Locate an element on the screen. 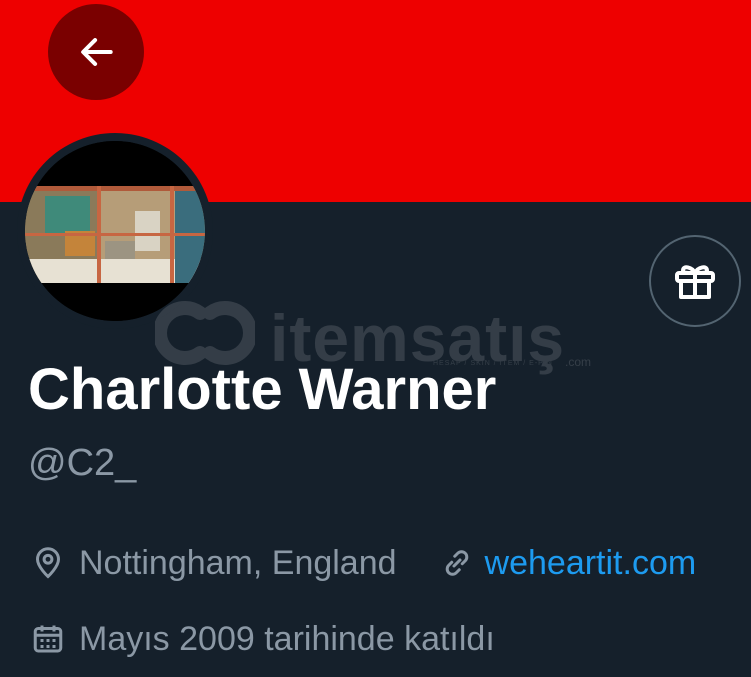 This screenshot has height=677, width=751. calendar-icon is located at coordinates (48, 639).